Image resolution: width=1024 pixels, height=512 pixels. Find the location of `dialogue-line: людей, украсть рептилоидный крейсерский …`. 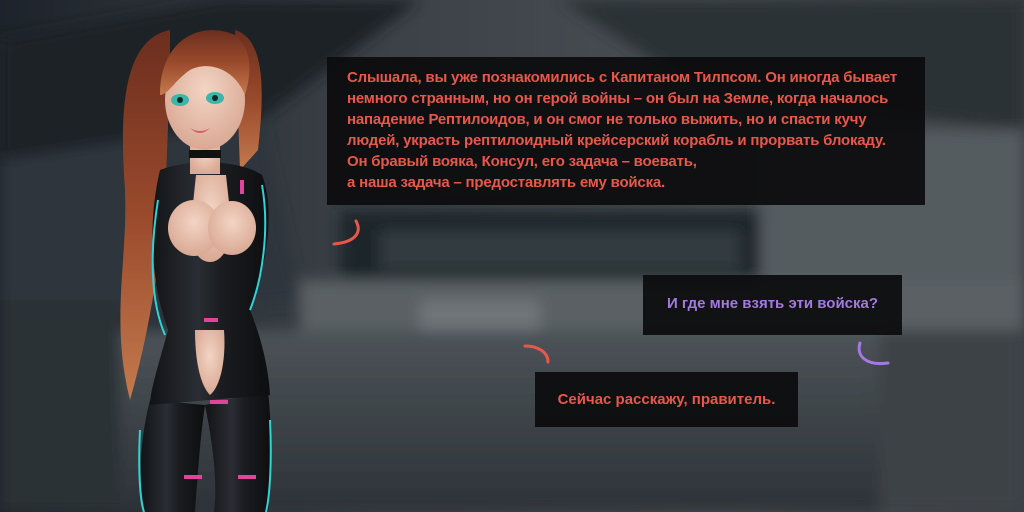

dialogue-line: людей, украсть рептилоидный крейсерский … is located at coordinates (616, 140).